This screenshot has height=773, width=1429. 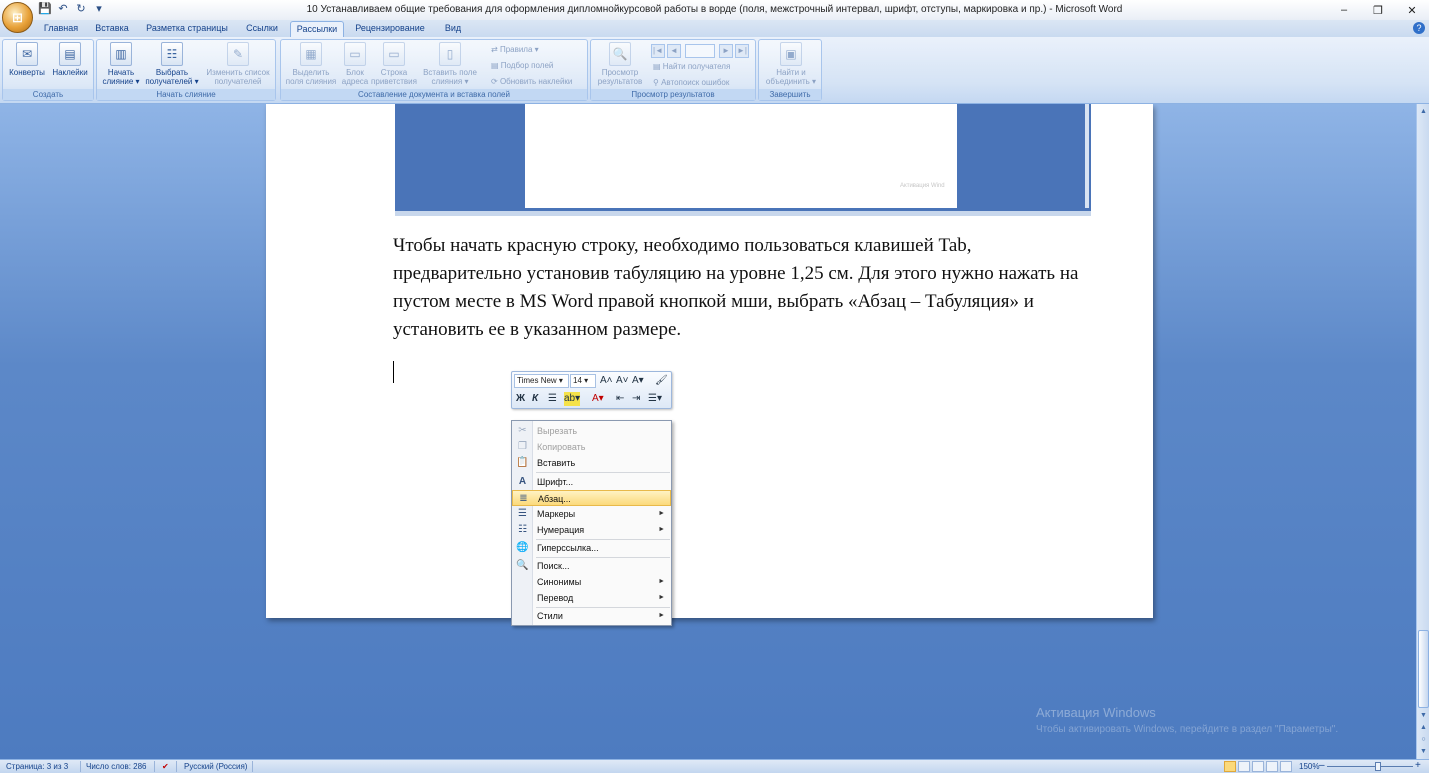 I want to click on menu-item-numbering: ☷ Нумерация ►, so click(x=591, y=530).